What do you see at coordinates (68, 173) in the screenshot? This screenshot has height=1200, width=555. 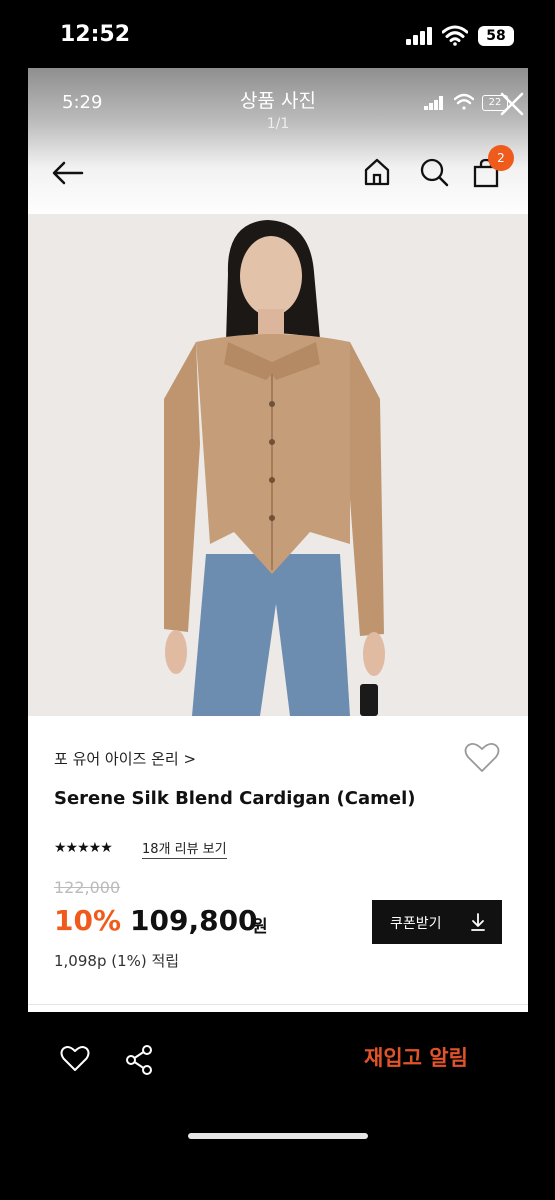 I see `back-arrow-icon` at bounding box center [68, 173].